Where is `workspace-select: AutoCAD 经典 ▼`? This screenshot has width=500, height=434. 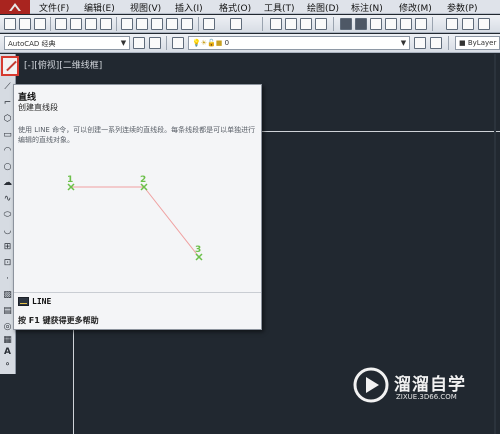 workspace-select: AutoCAD 经典 ▼ is located at coordinates (67, 43).